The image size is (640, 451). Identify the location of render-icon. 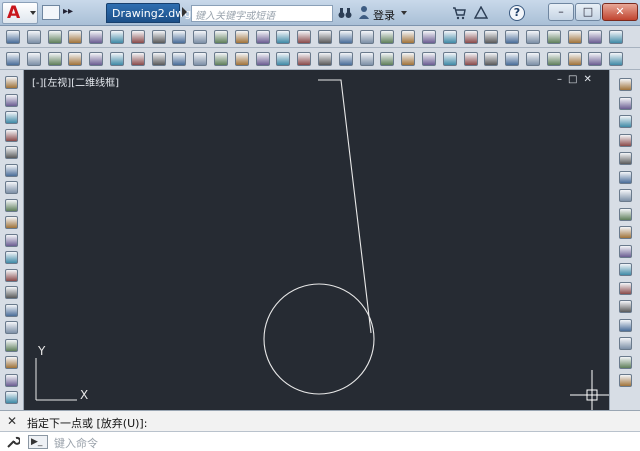
(408, 37).